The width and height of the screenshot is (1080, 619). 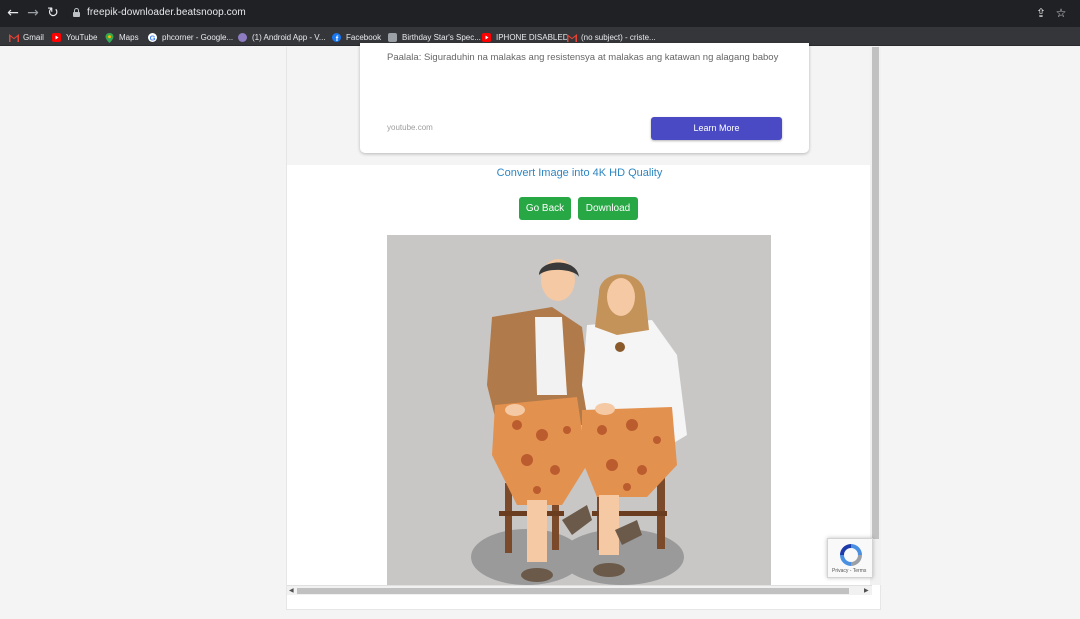 What do you see at coordinates (545, 208) in the screenshot?
I see `go-back-button: Go Back` at bounding box center [545, 208].